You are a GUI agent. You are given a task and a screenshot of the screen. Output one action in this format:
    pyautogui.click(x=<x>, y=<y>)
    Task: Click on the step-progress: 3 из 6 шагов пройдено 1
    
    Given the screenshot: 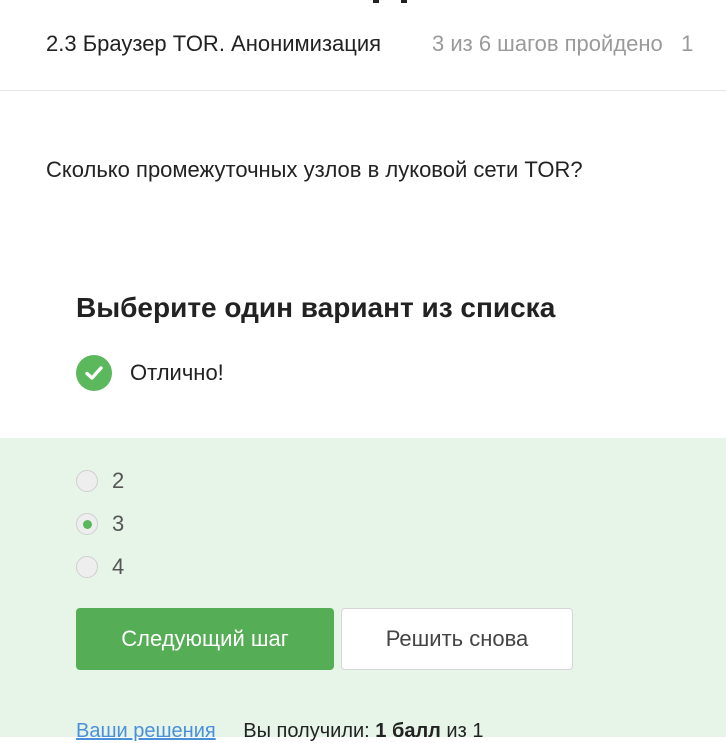 What is the action you would take?
    pyautogui.click(x=563, y=43)
    